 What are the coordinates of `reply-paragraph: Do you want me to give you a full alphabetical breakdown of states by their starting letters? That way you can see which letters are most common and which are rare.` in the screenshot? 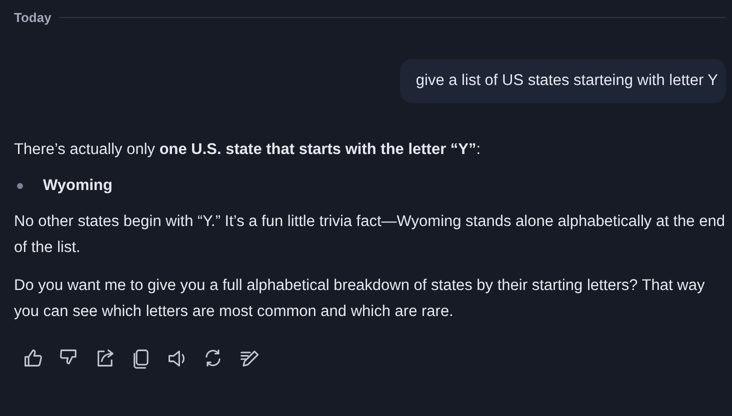 It's located at (360, 299).